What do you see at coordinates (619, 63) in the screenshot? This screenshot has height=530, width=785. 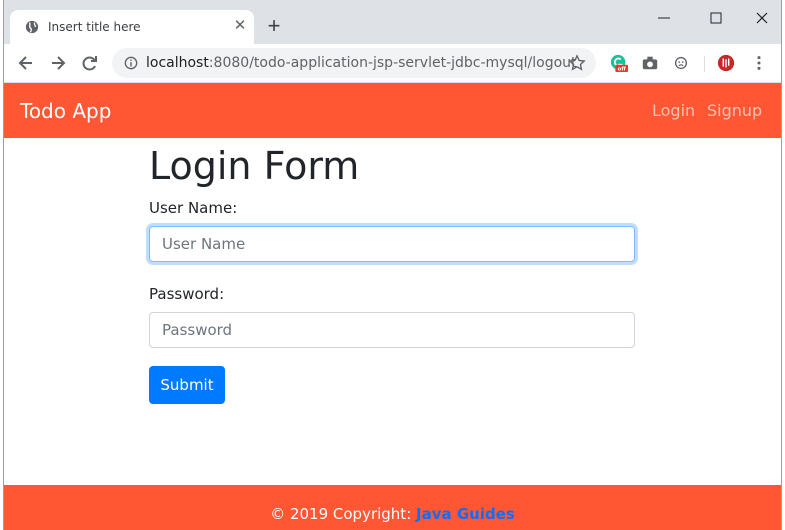 I see `grammarly-extension-icon: off` at bounding box center [619, 63].